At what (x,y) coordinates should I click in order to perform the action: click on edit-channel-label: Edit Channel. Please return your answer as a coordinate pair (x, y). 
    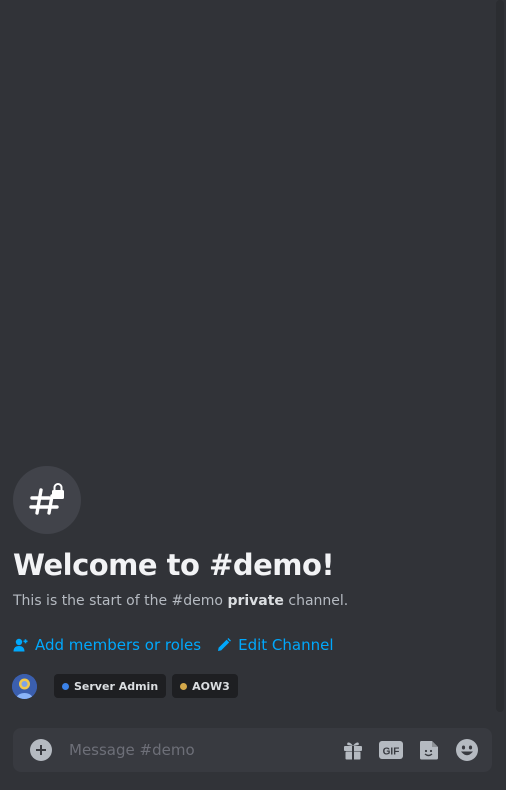
    Looking at the image, I should click on (286, 645).